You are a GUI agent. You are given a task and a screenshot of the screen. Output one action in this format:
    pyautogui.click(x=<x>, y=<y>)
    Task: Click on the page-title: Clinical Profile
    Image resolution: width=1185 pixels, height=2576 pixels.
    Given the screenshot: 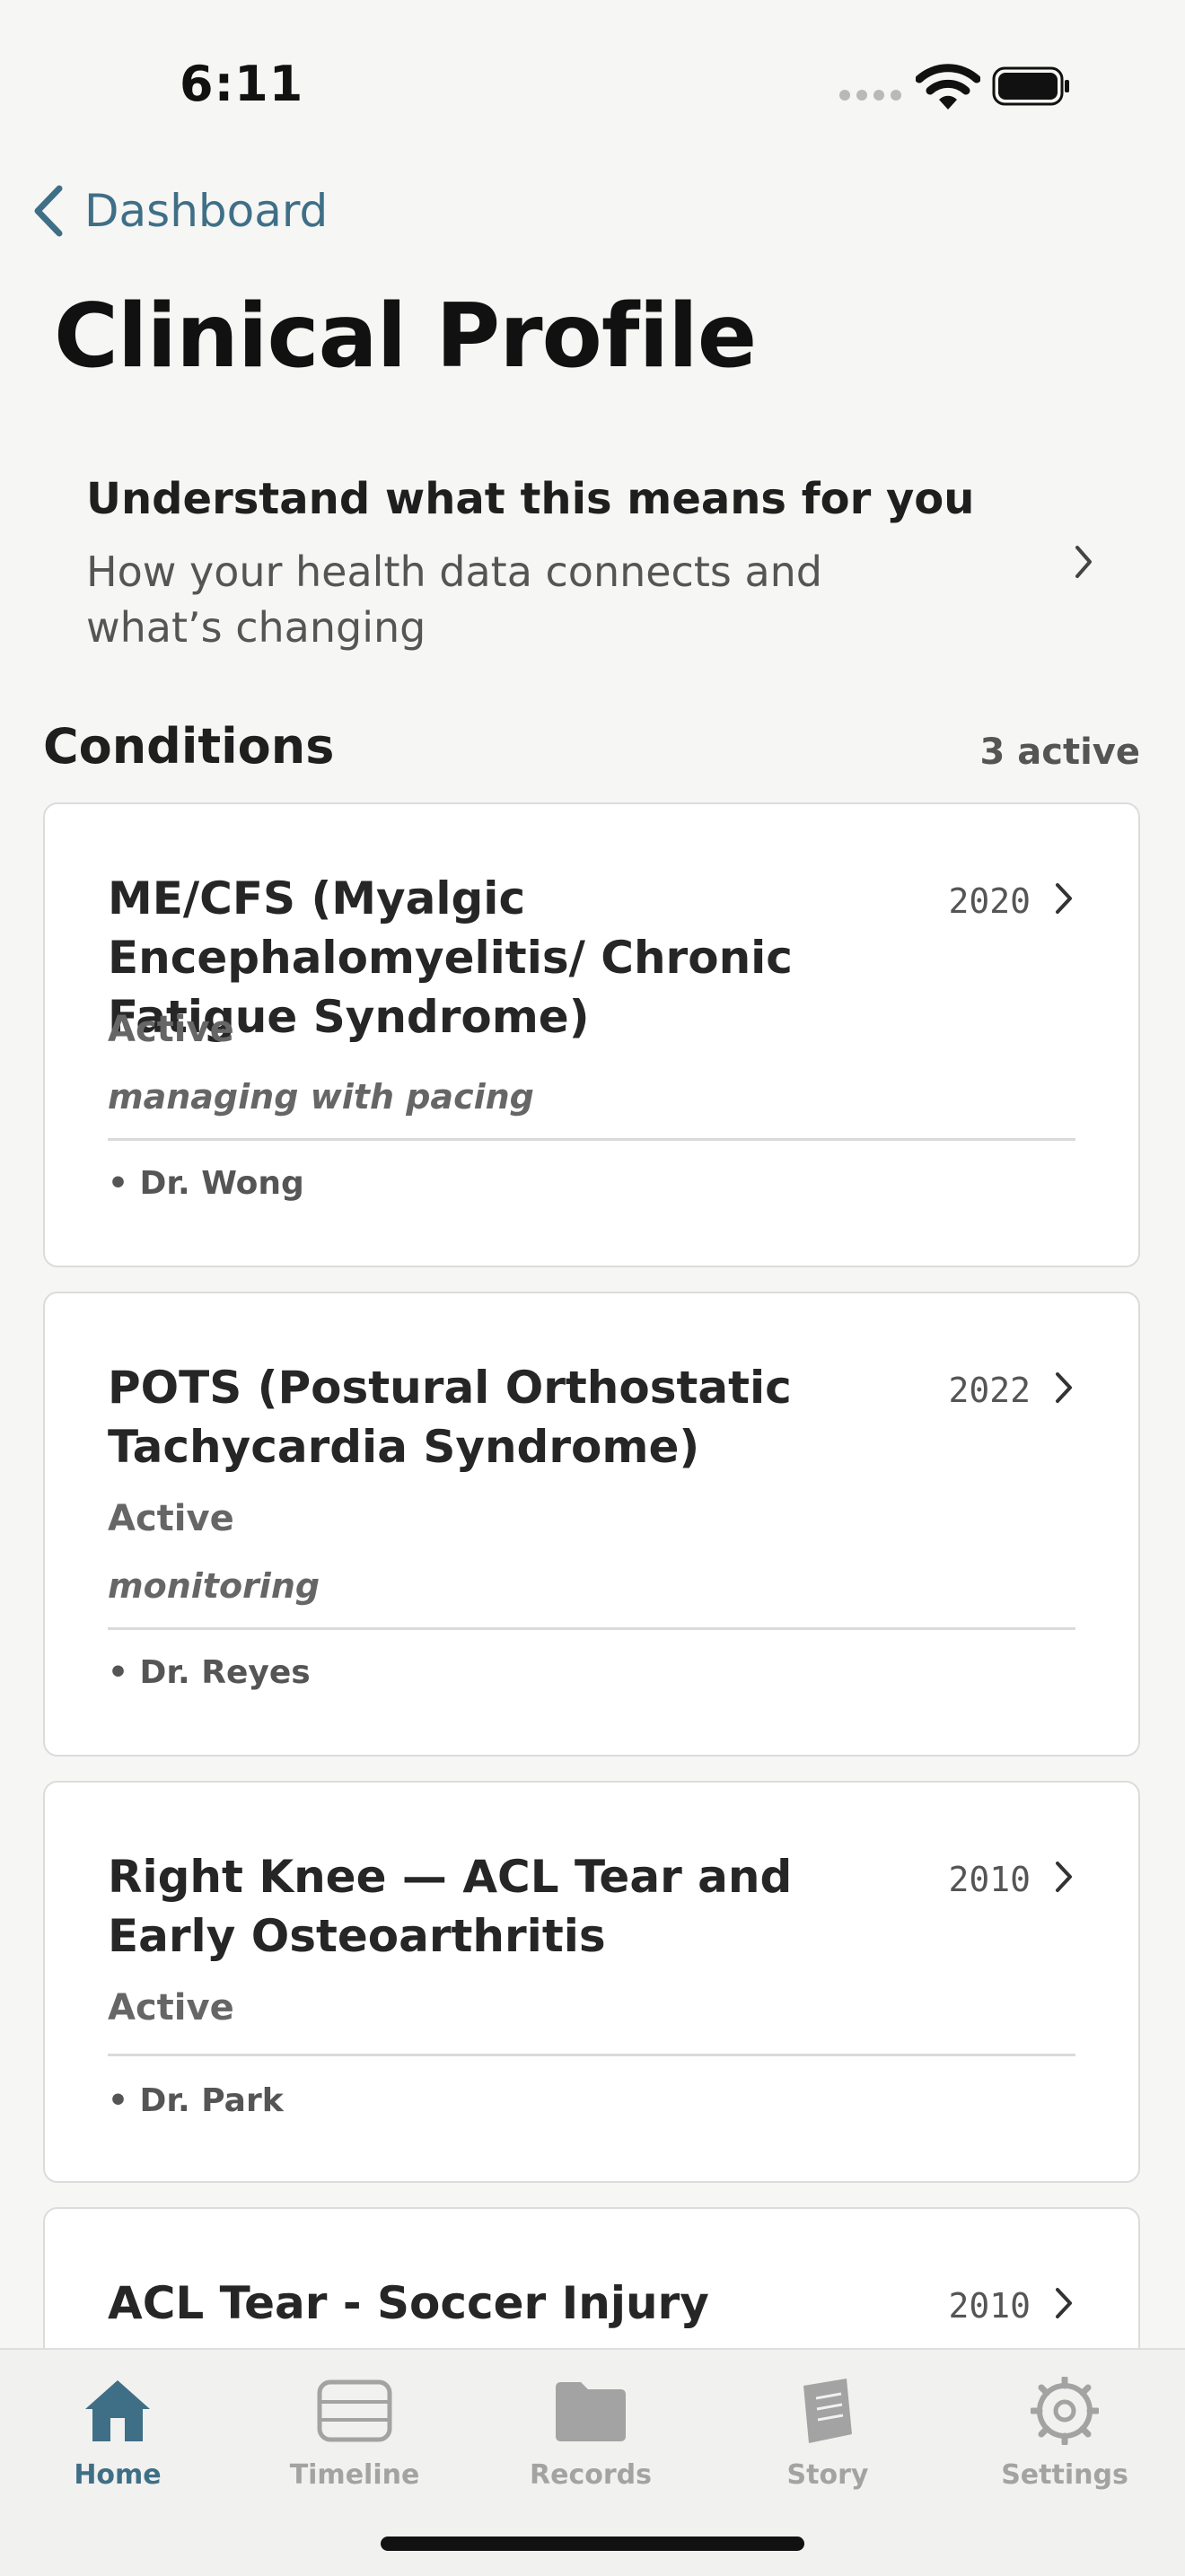 What is the action you would take?
    pyautogui.click(x=405, y=336)
    